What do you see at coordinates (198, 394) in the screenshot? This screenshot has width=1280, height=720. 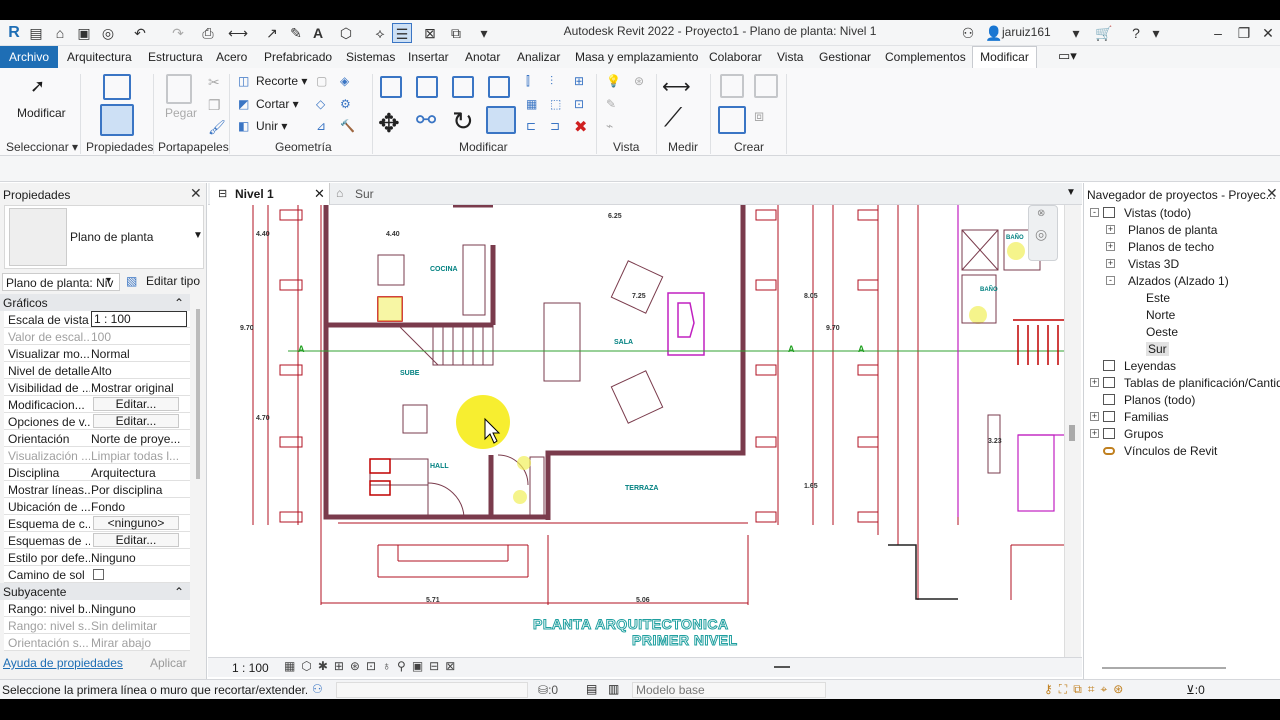 I see `properties-scrollbar` at bounding box center [198, 394].